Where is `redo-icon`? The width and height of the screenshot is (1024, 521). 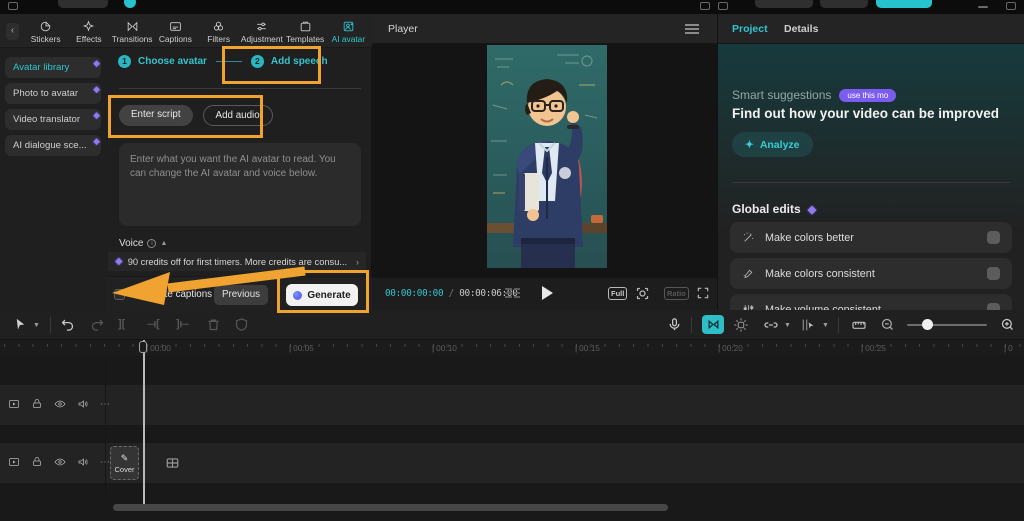
redo-icon is located at coordinates (97, 324).